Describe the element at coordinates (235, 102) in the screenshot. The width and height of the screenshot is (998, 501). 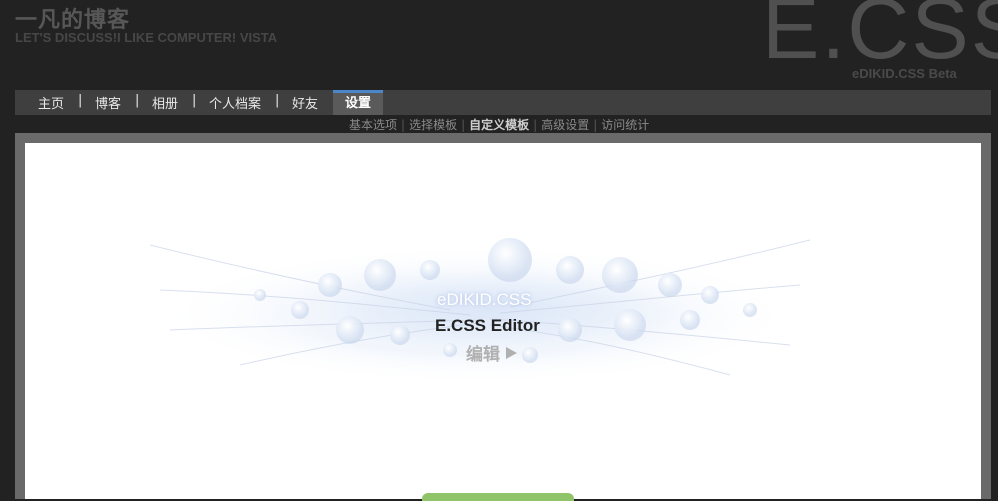
I see `nav-item-profile: 个人档案` at that location.